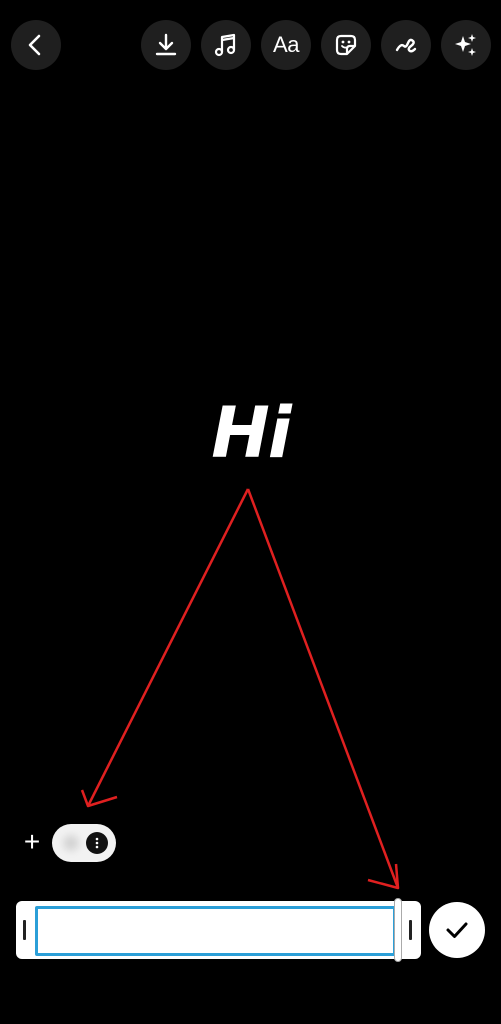 The image size is (501, 1024). I want to click on chevron-left-icon, so click(34, 45).